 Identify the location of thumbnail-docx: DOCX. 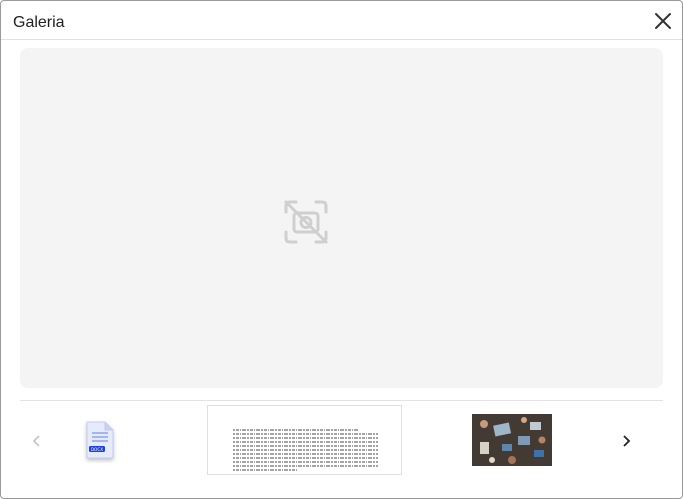
(99, 441).